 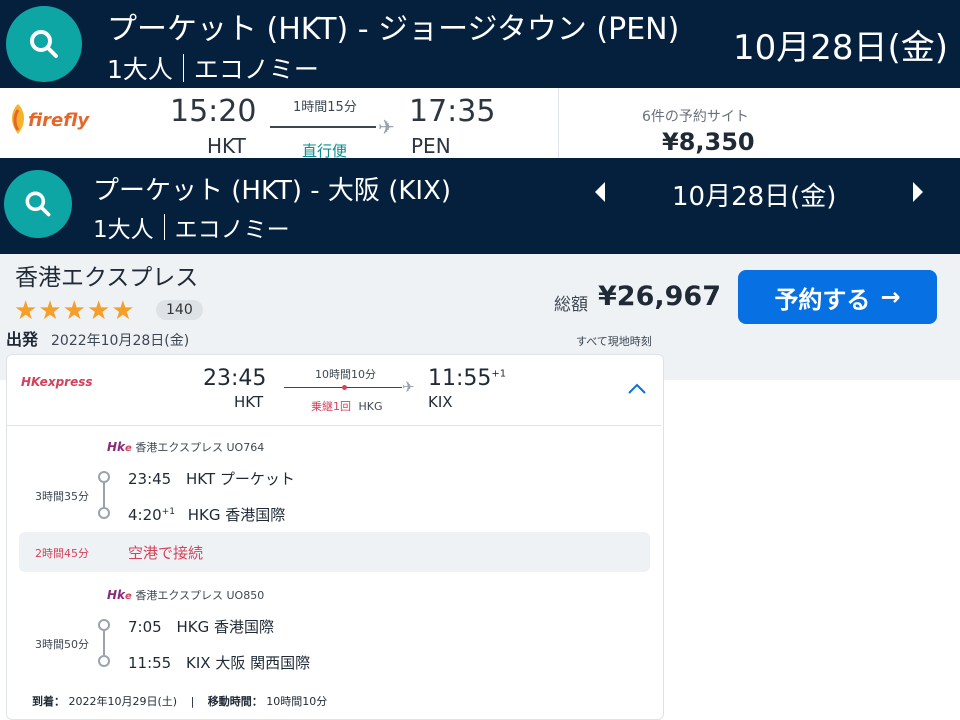 What do you see at coordinates (235, 701) in the screenshot?
I see `travel-label: 移動時間：` at bounding box center [235, 701].